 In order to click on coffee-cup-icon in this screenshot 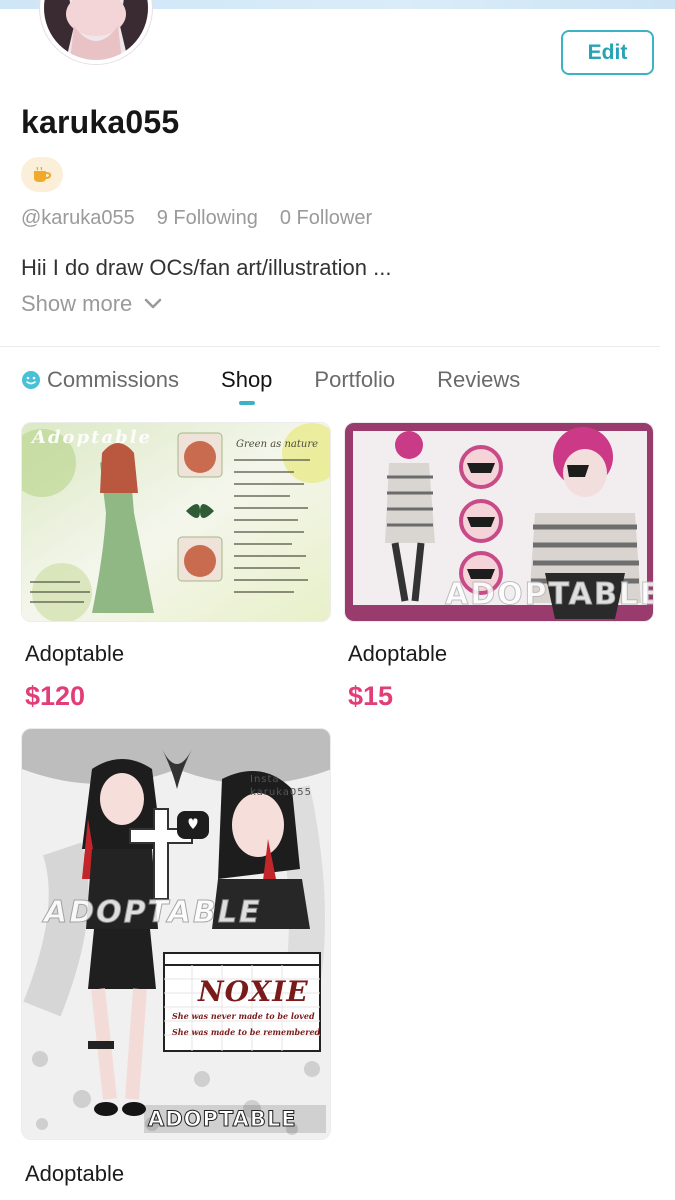, I will do `click(43, 174)`.